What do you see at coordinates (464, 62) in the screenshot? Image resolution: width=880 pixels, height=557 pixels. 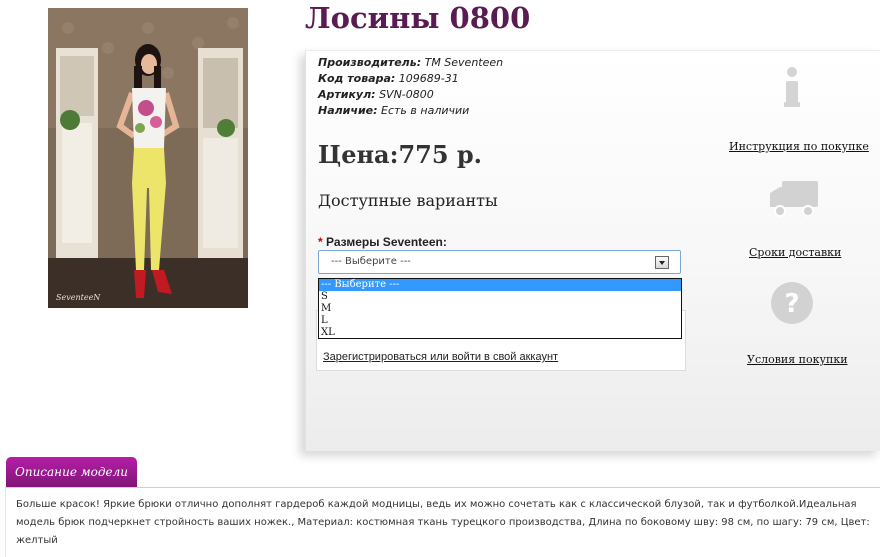 I see `meta-value: ТМ Seventeen` at bounding box center [464, 62].